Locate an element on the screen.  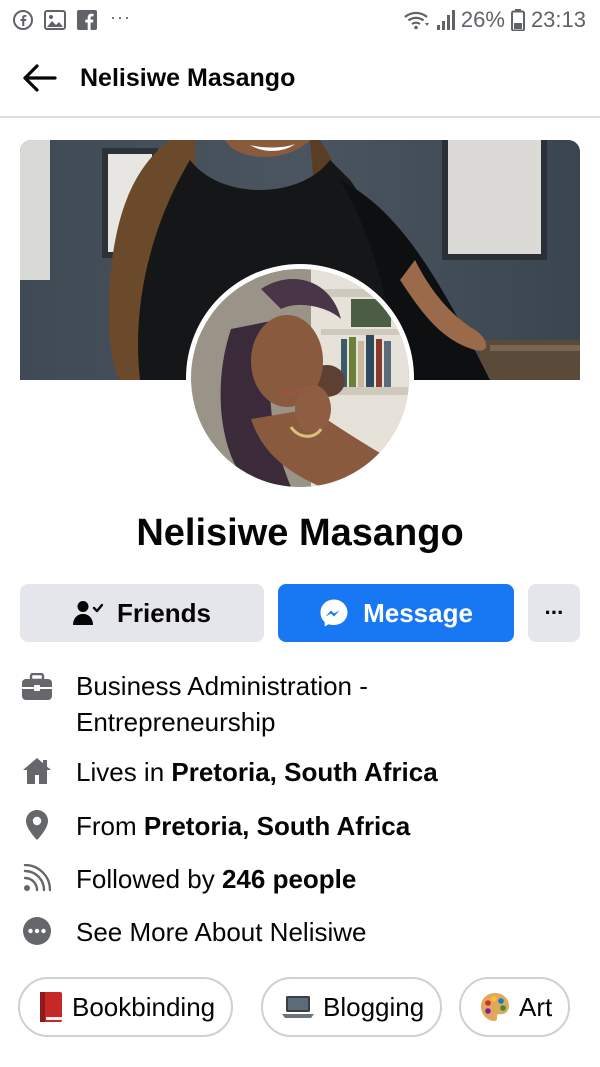
friend-check-icon is located at coordinates (88, 613).